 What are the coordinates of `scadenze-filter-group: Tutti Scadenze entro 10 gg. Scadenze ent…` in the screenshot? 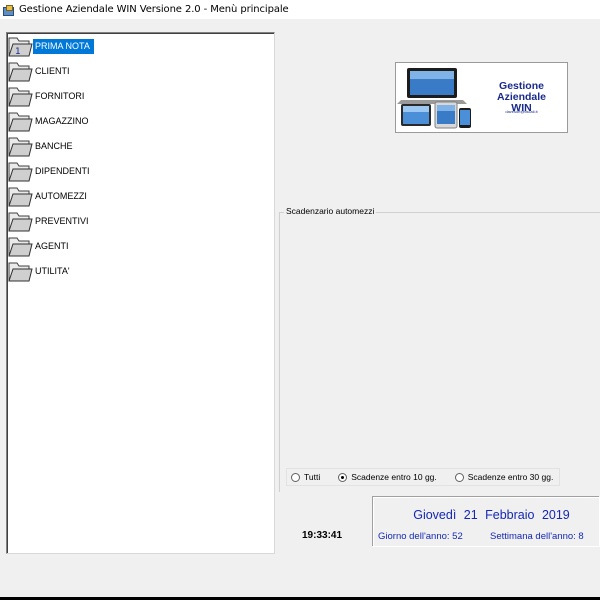 It's located at (423, 477).